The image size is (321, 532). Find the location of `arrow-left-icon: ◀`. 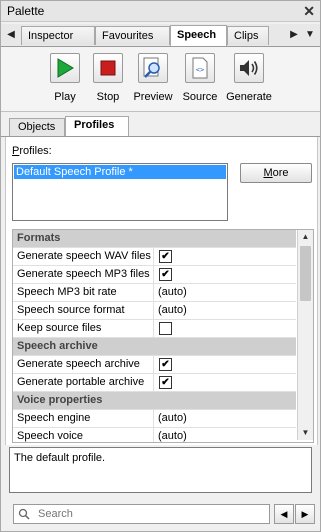

arrow-left-icon: ◀ is located at coordinates (284, 513).